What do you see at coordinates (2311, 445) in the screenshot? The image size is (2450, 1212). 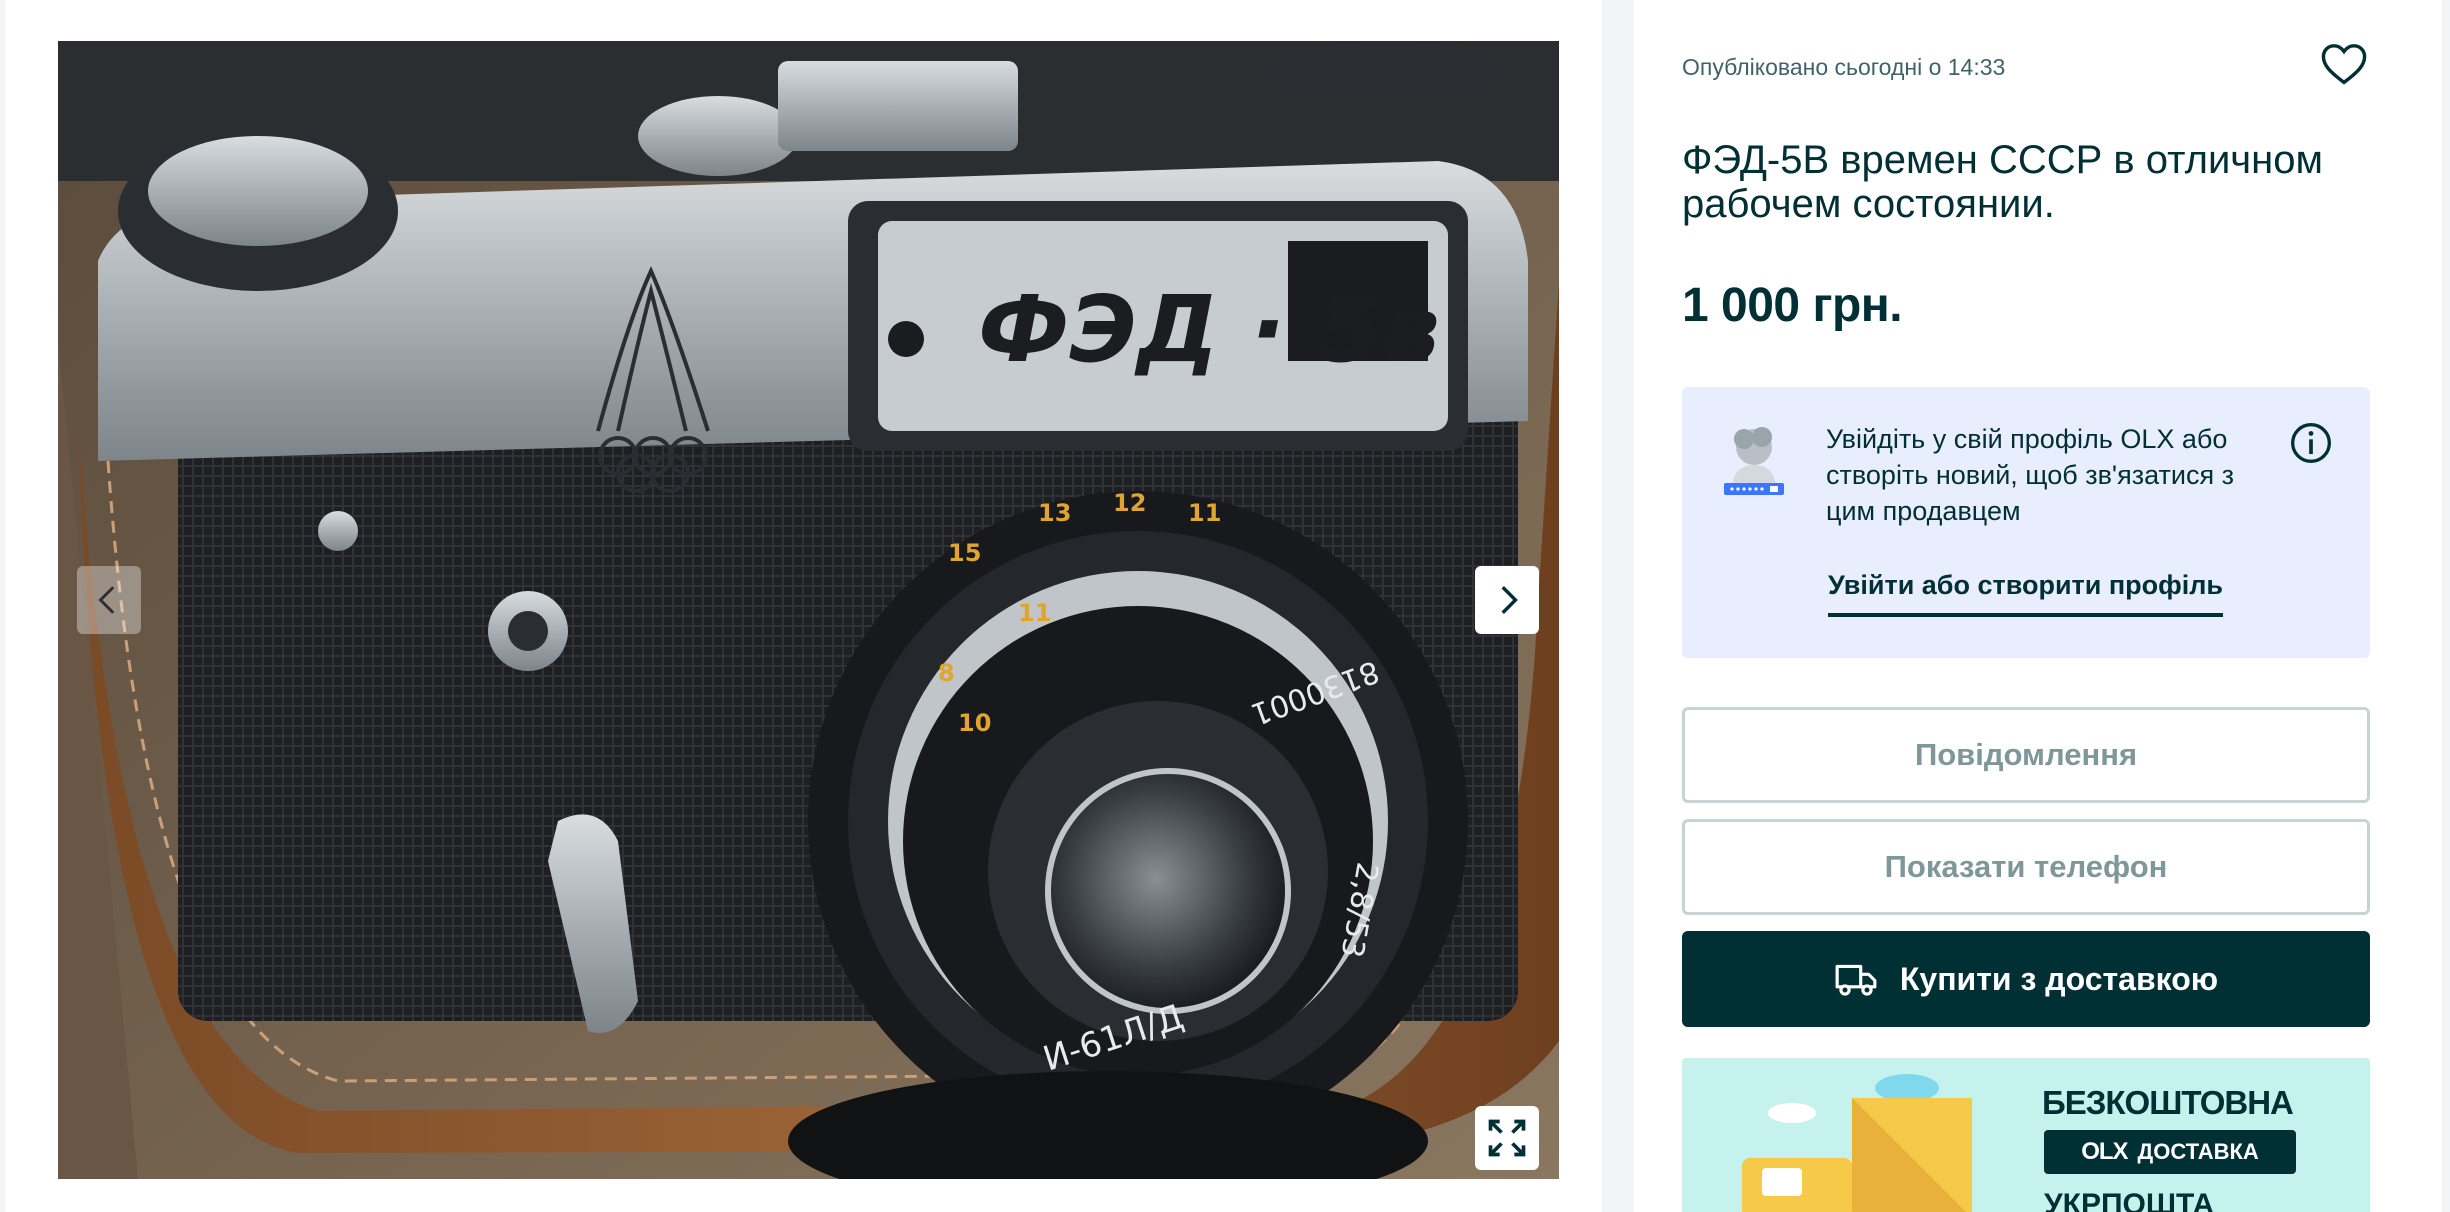 I see `info-icon` at bounding box center [2311, 445].